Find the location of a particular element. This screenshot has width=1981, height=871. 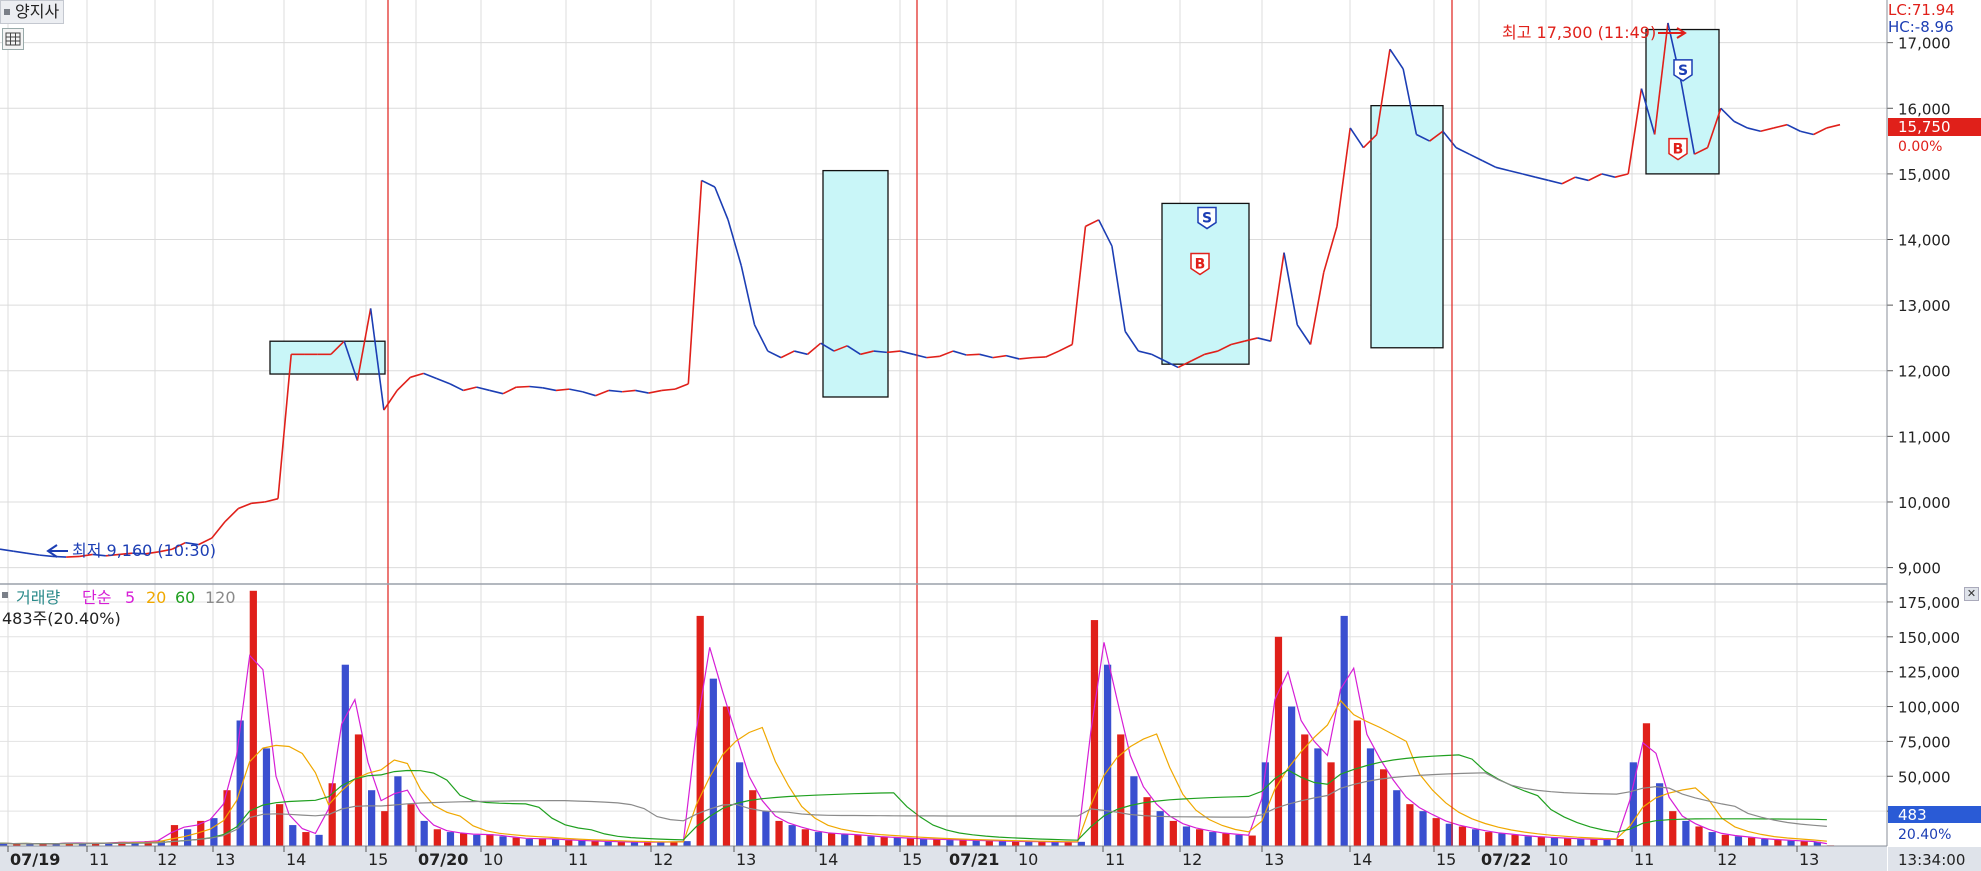

low-price-note: 최저 9,160 (10:30) is located at coordinates (144, 550).